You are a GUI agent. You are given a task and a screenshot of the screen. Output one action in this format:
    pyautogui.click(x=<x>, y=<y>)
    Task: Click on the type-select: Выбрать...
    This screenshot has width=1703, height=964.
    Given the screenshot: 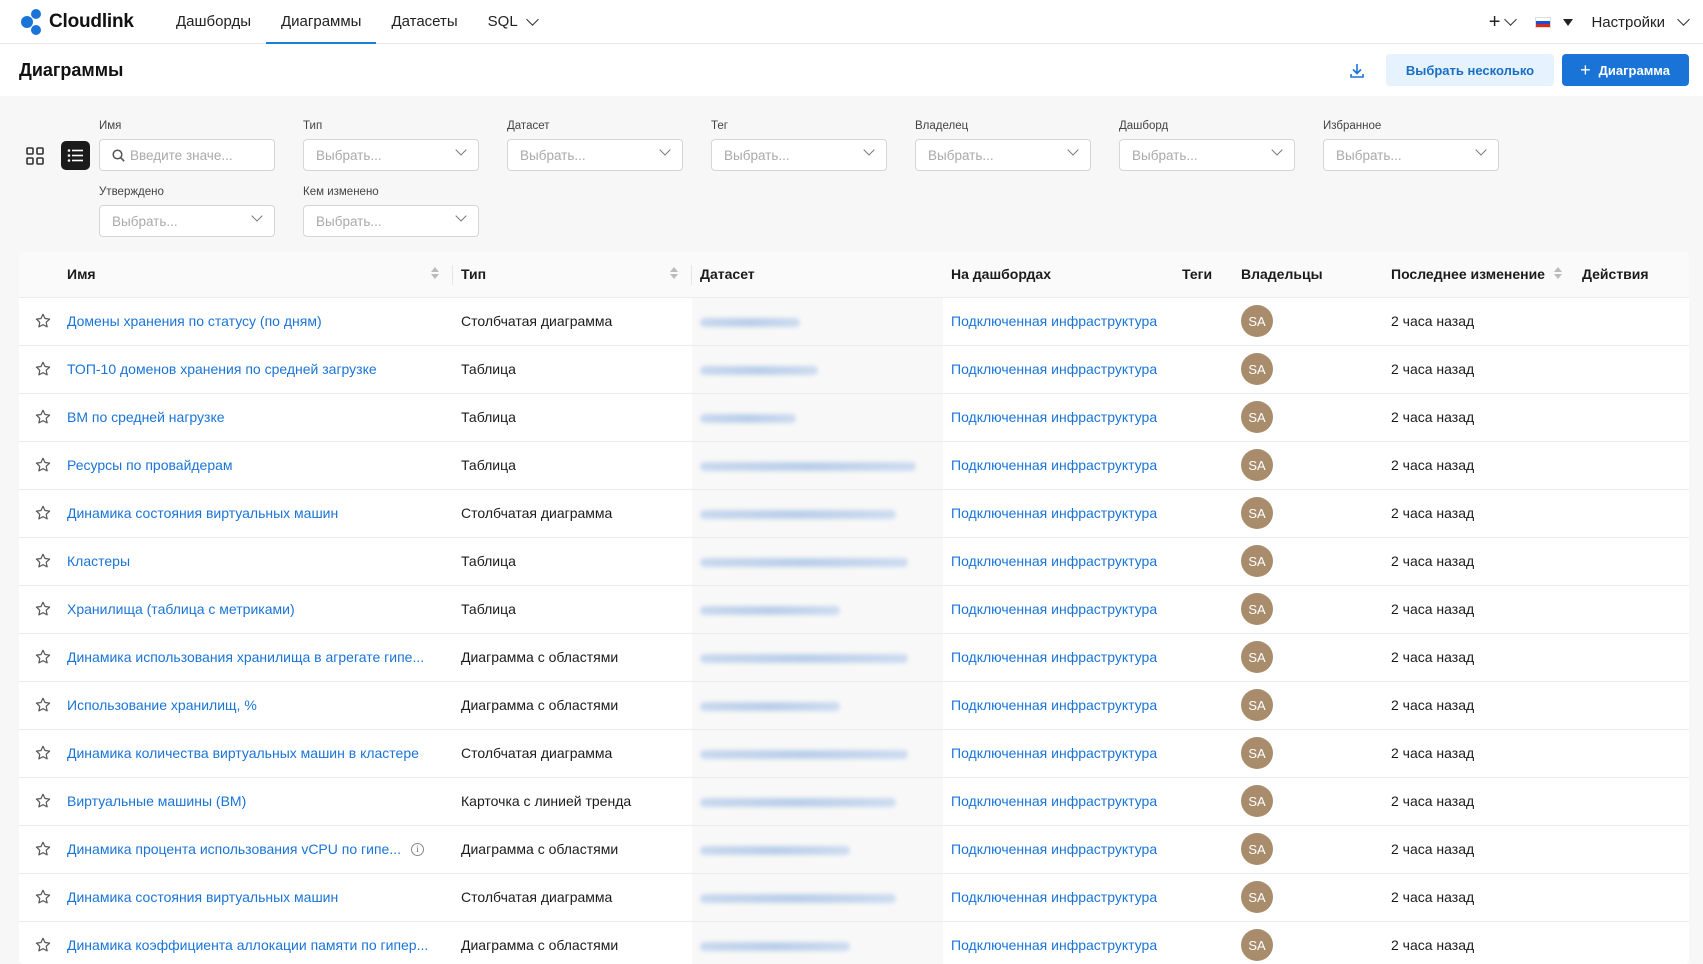 What is the action you would take?
    pyautogui.click(x=391, y=155)
    